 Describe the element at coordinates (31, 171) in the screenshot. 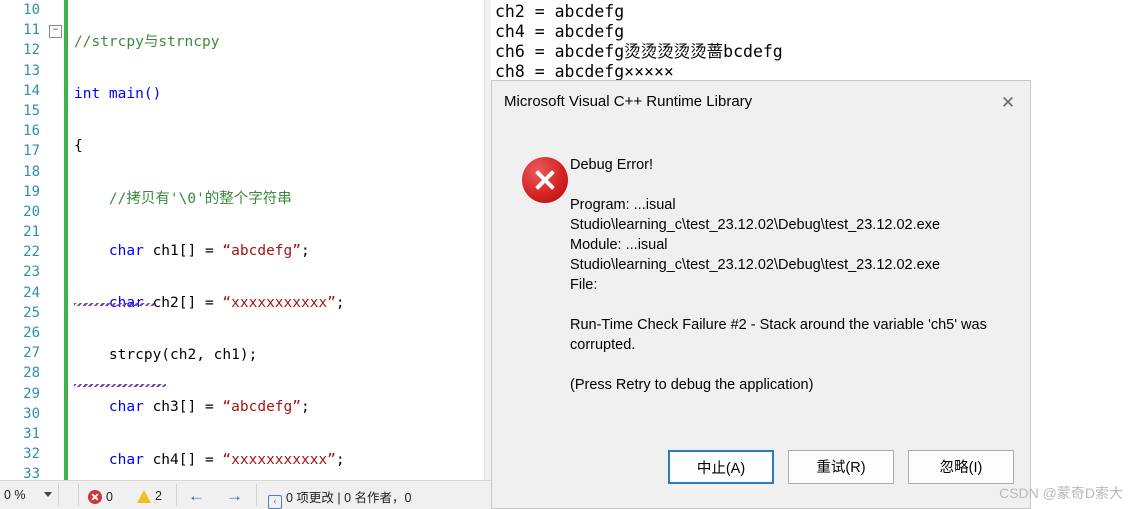

I see `line-number: 18` at that location.